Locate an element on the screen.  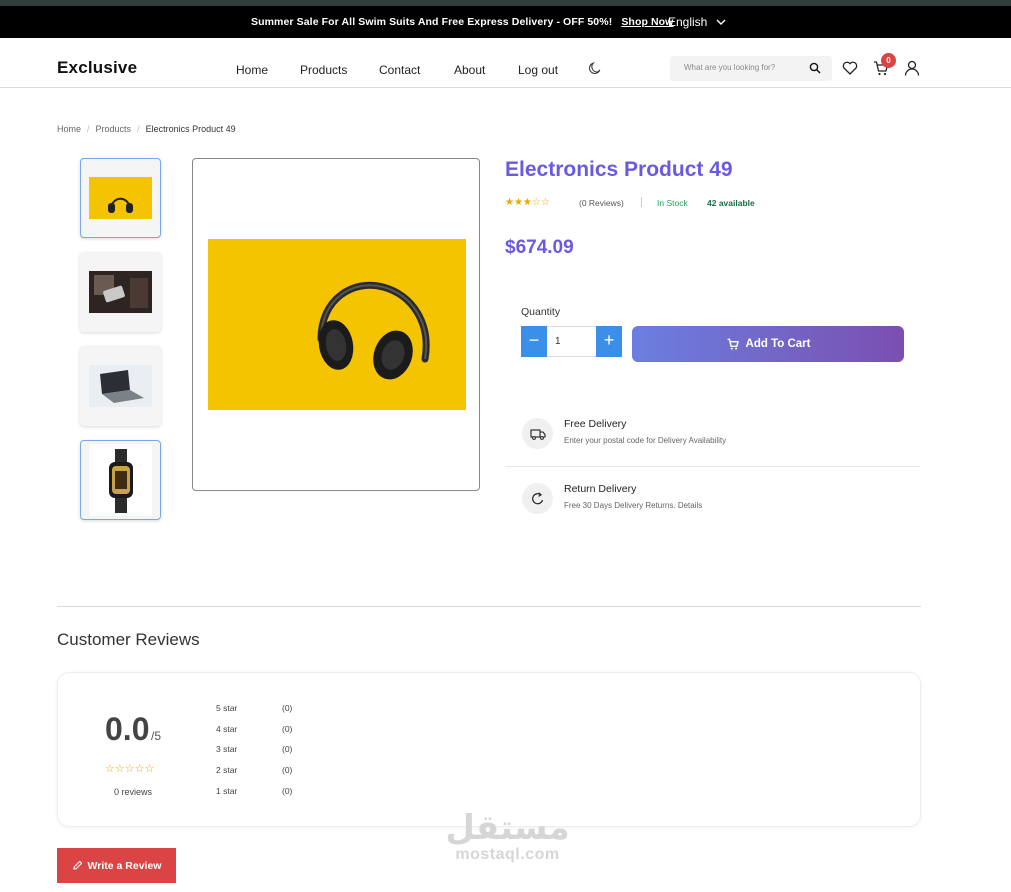
headphones-image is located at coordinates (337, 324).